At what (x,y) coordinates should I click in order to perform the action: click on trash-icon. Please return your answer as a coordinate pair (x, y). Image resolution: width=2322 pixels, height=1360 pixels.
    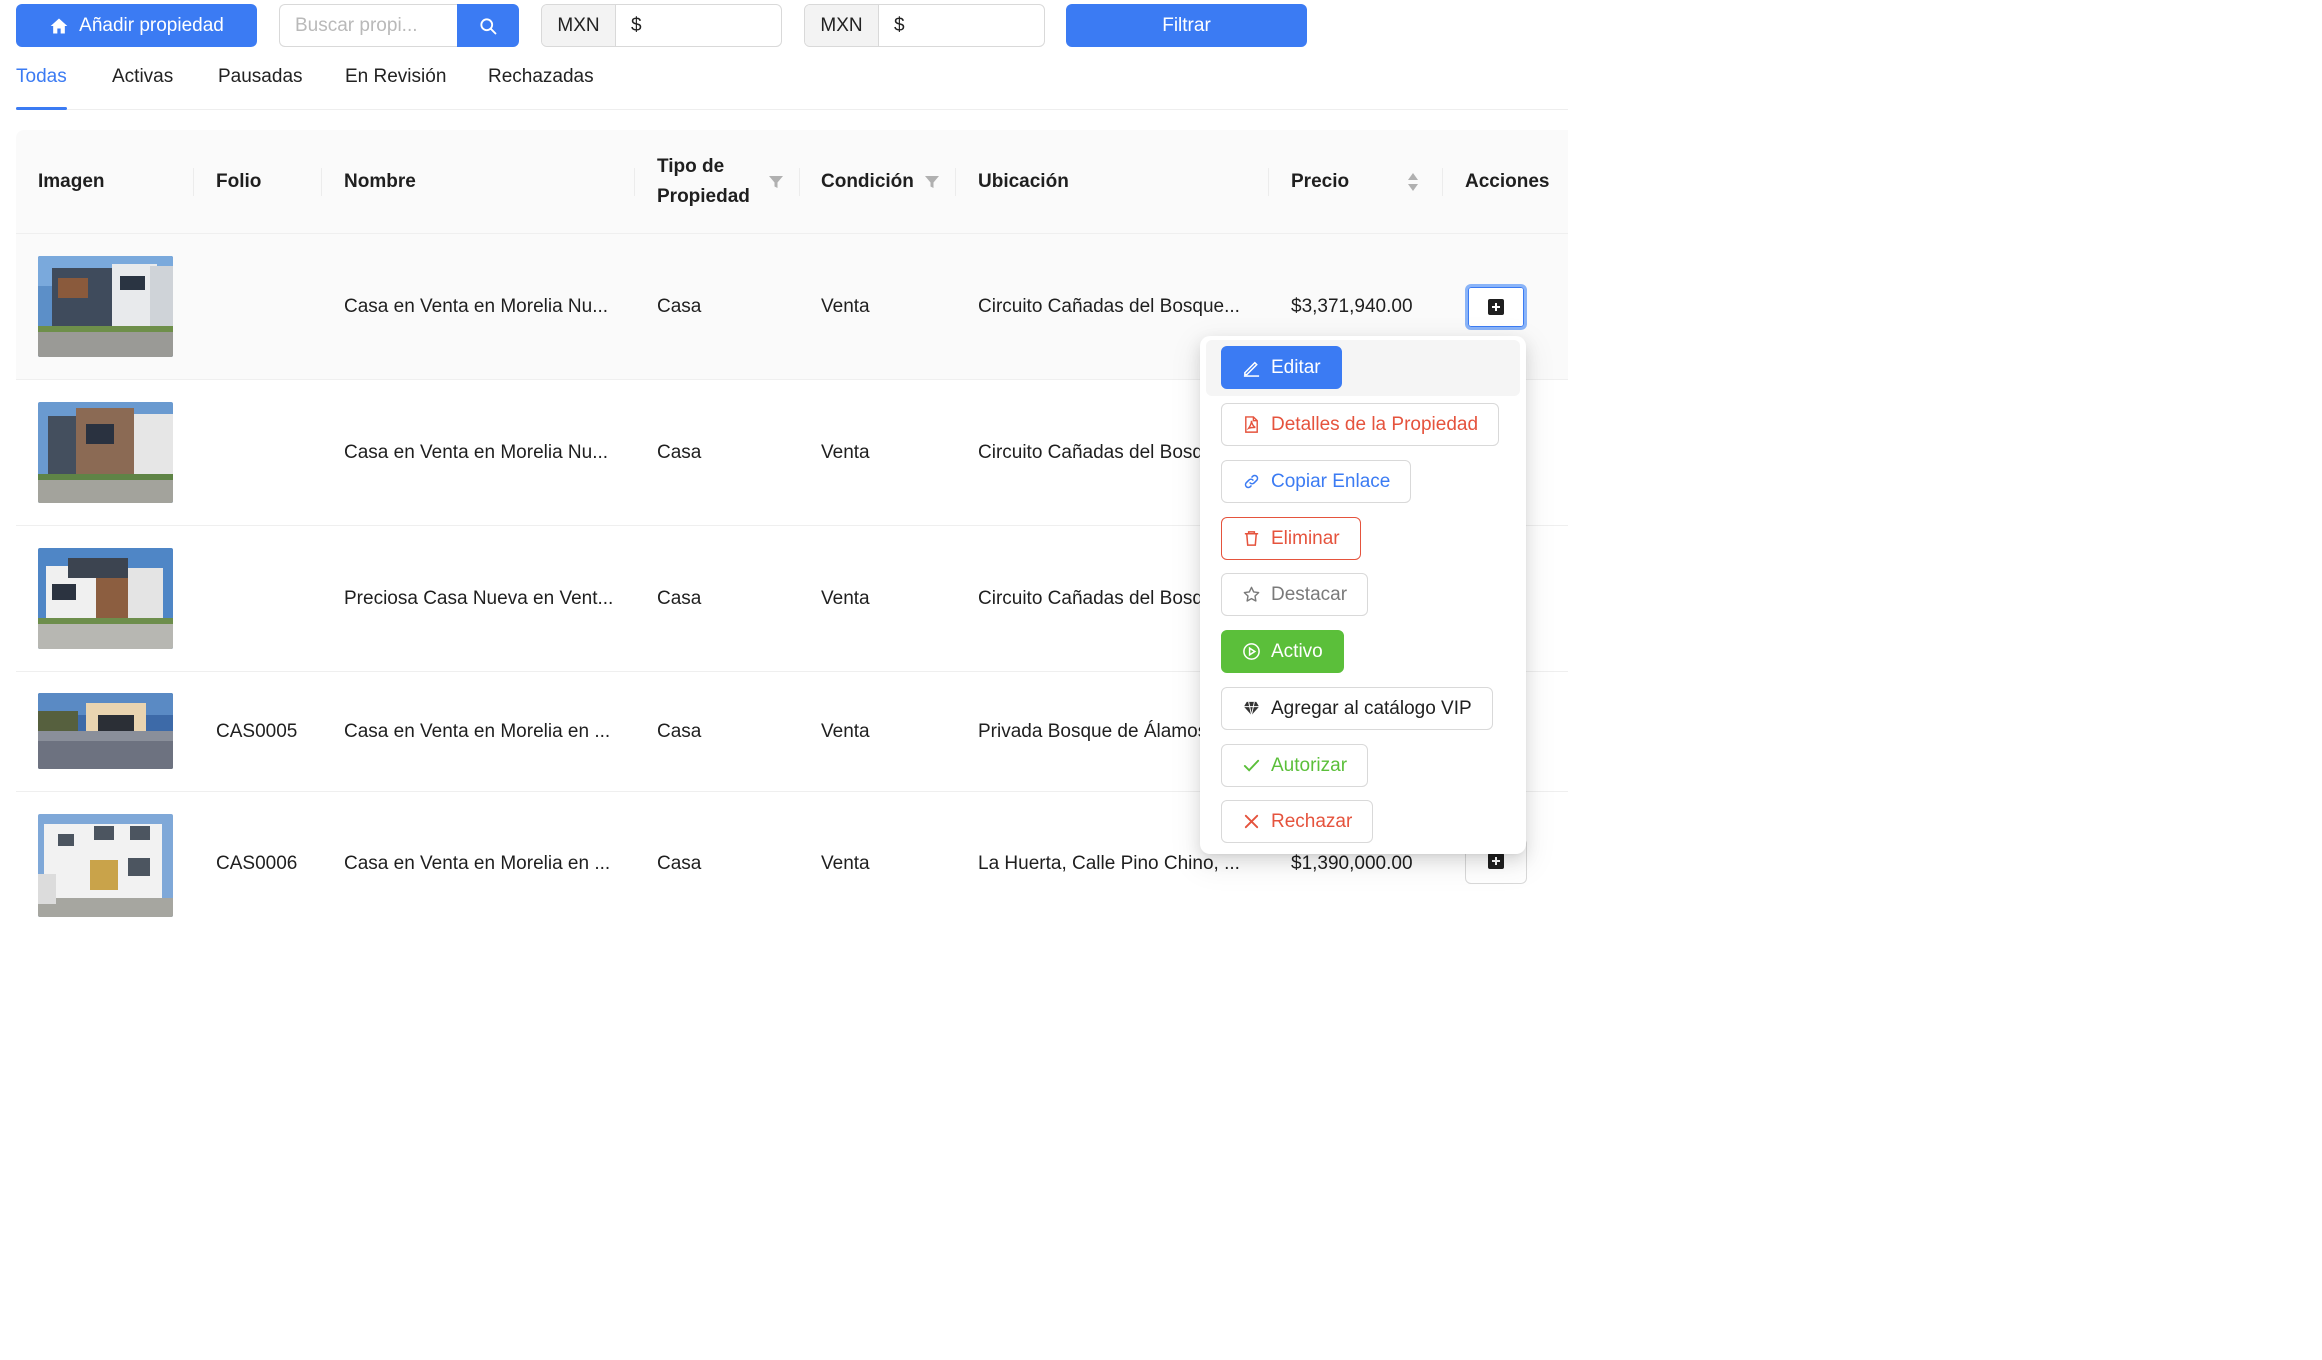
    Looking at the image, I should click on (1251, 538).